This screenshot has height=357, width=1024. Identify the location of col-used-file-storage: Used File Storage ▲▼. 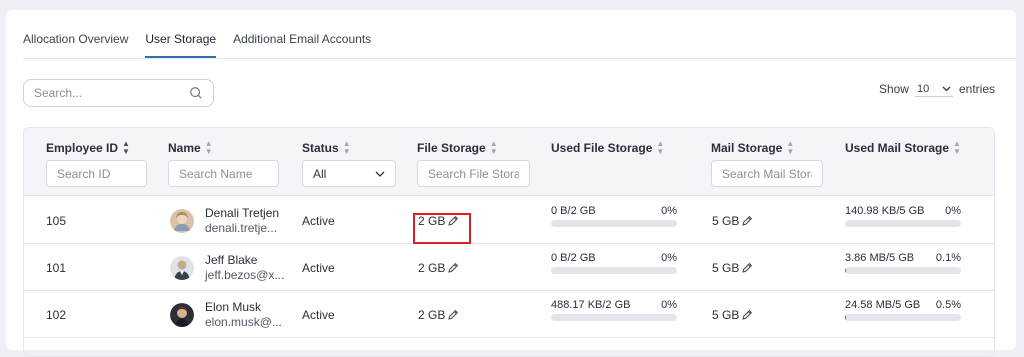
(607, 148).